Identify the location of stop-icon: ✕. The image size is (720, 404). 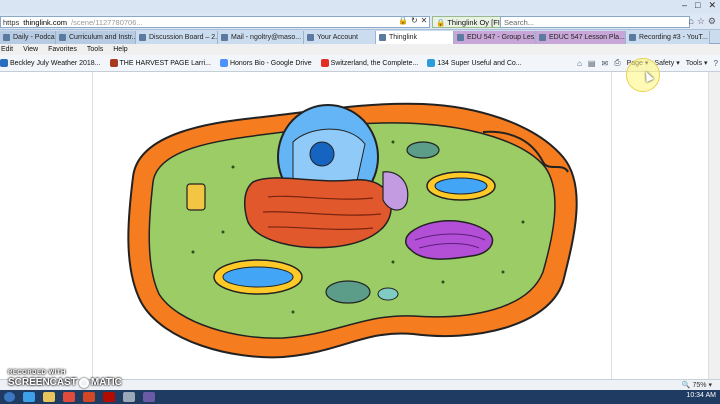
(424, 20).